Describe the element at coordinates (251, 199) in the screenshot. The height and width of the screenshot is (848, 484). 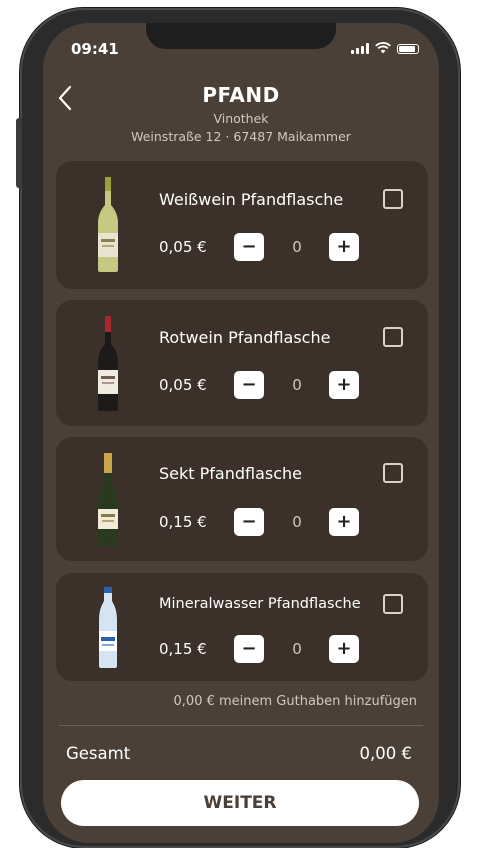
I see `item-name: Weißwein Pfandflasche` at that location.